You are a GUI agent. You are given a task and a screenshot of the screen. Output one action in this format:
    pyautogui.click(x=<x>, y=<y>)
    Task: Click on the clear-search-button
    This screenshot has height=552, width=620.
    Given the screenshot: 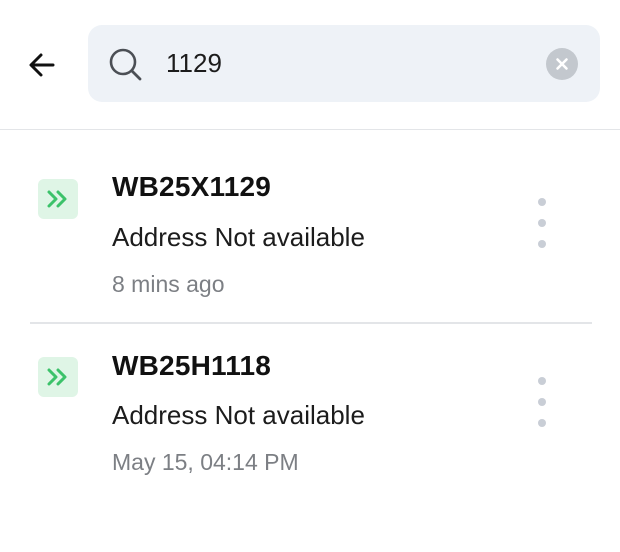 What is the action you would take?
    pyautogui.click(x=562, y=64)
    